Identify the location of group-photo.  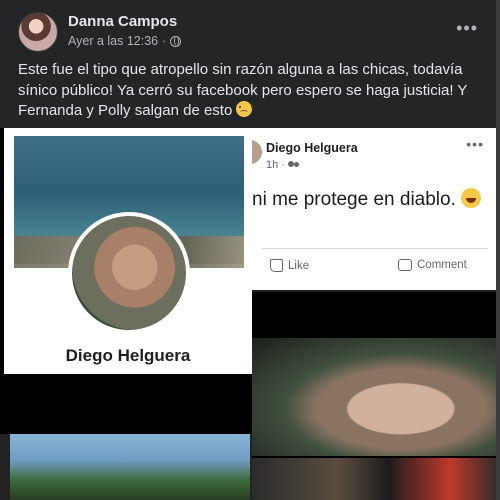
(376, 479).